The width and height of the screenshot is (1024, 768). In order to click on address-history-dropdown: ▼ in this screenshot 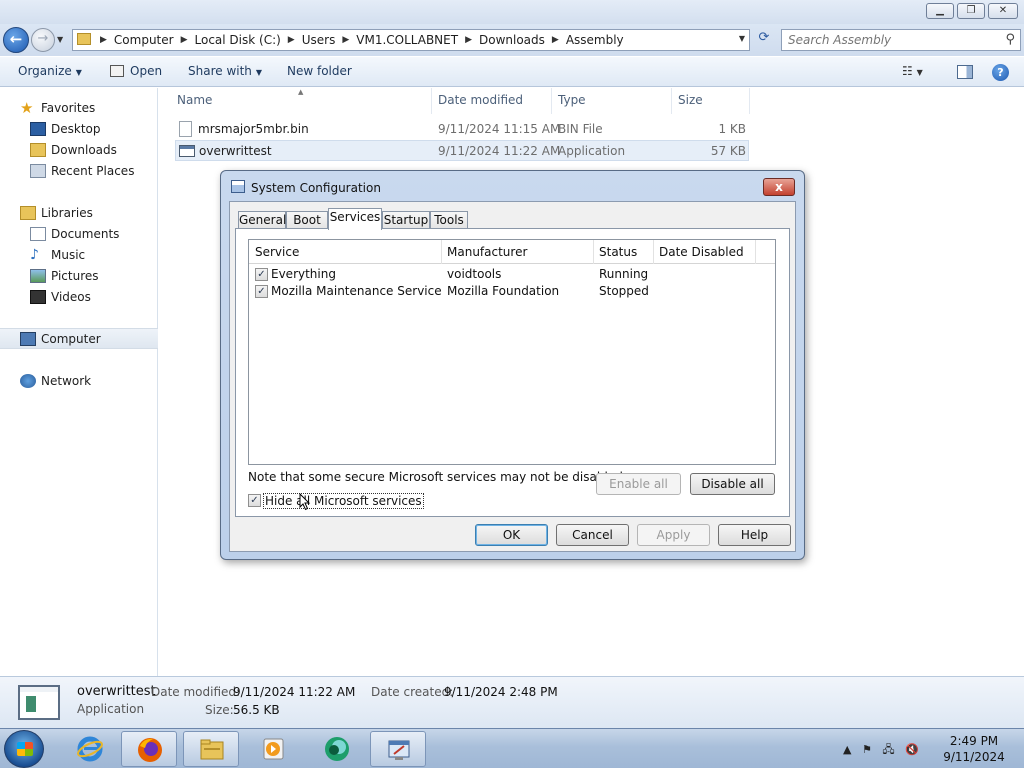, I will do `click(742, 38)`.